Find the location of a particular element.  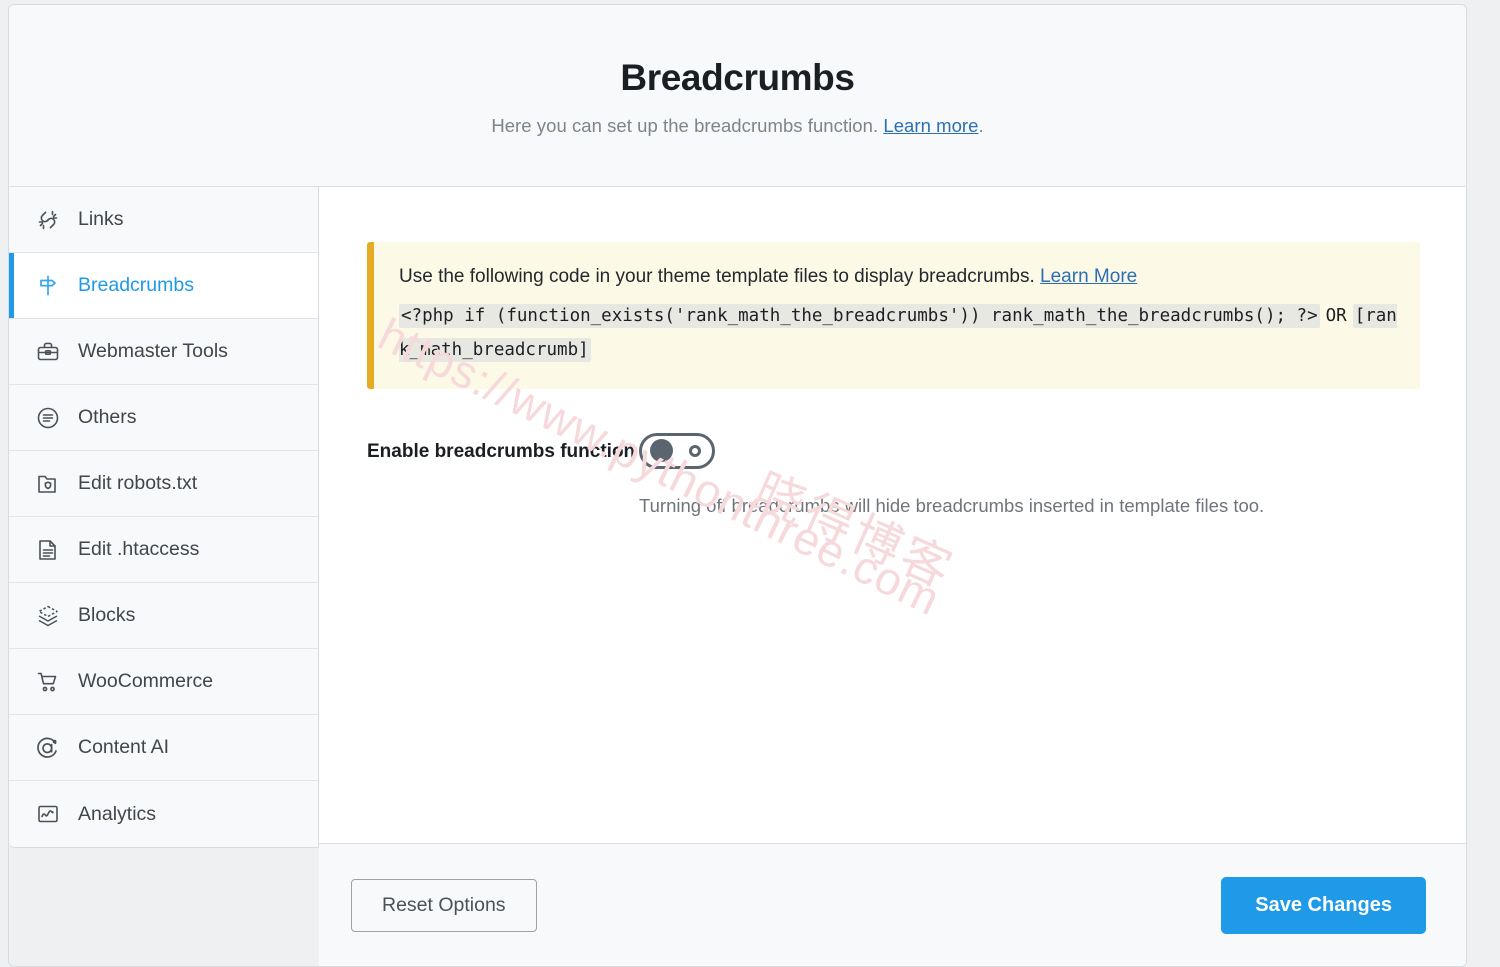

sidebar-item-woocommerce: WooCommerce is located at coordinates (163, 682).